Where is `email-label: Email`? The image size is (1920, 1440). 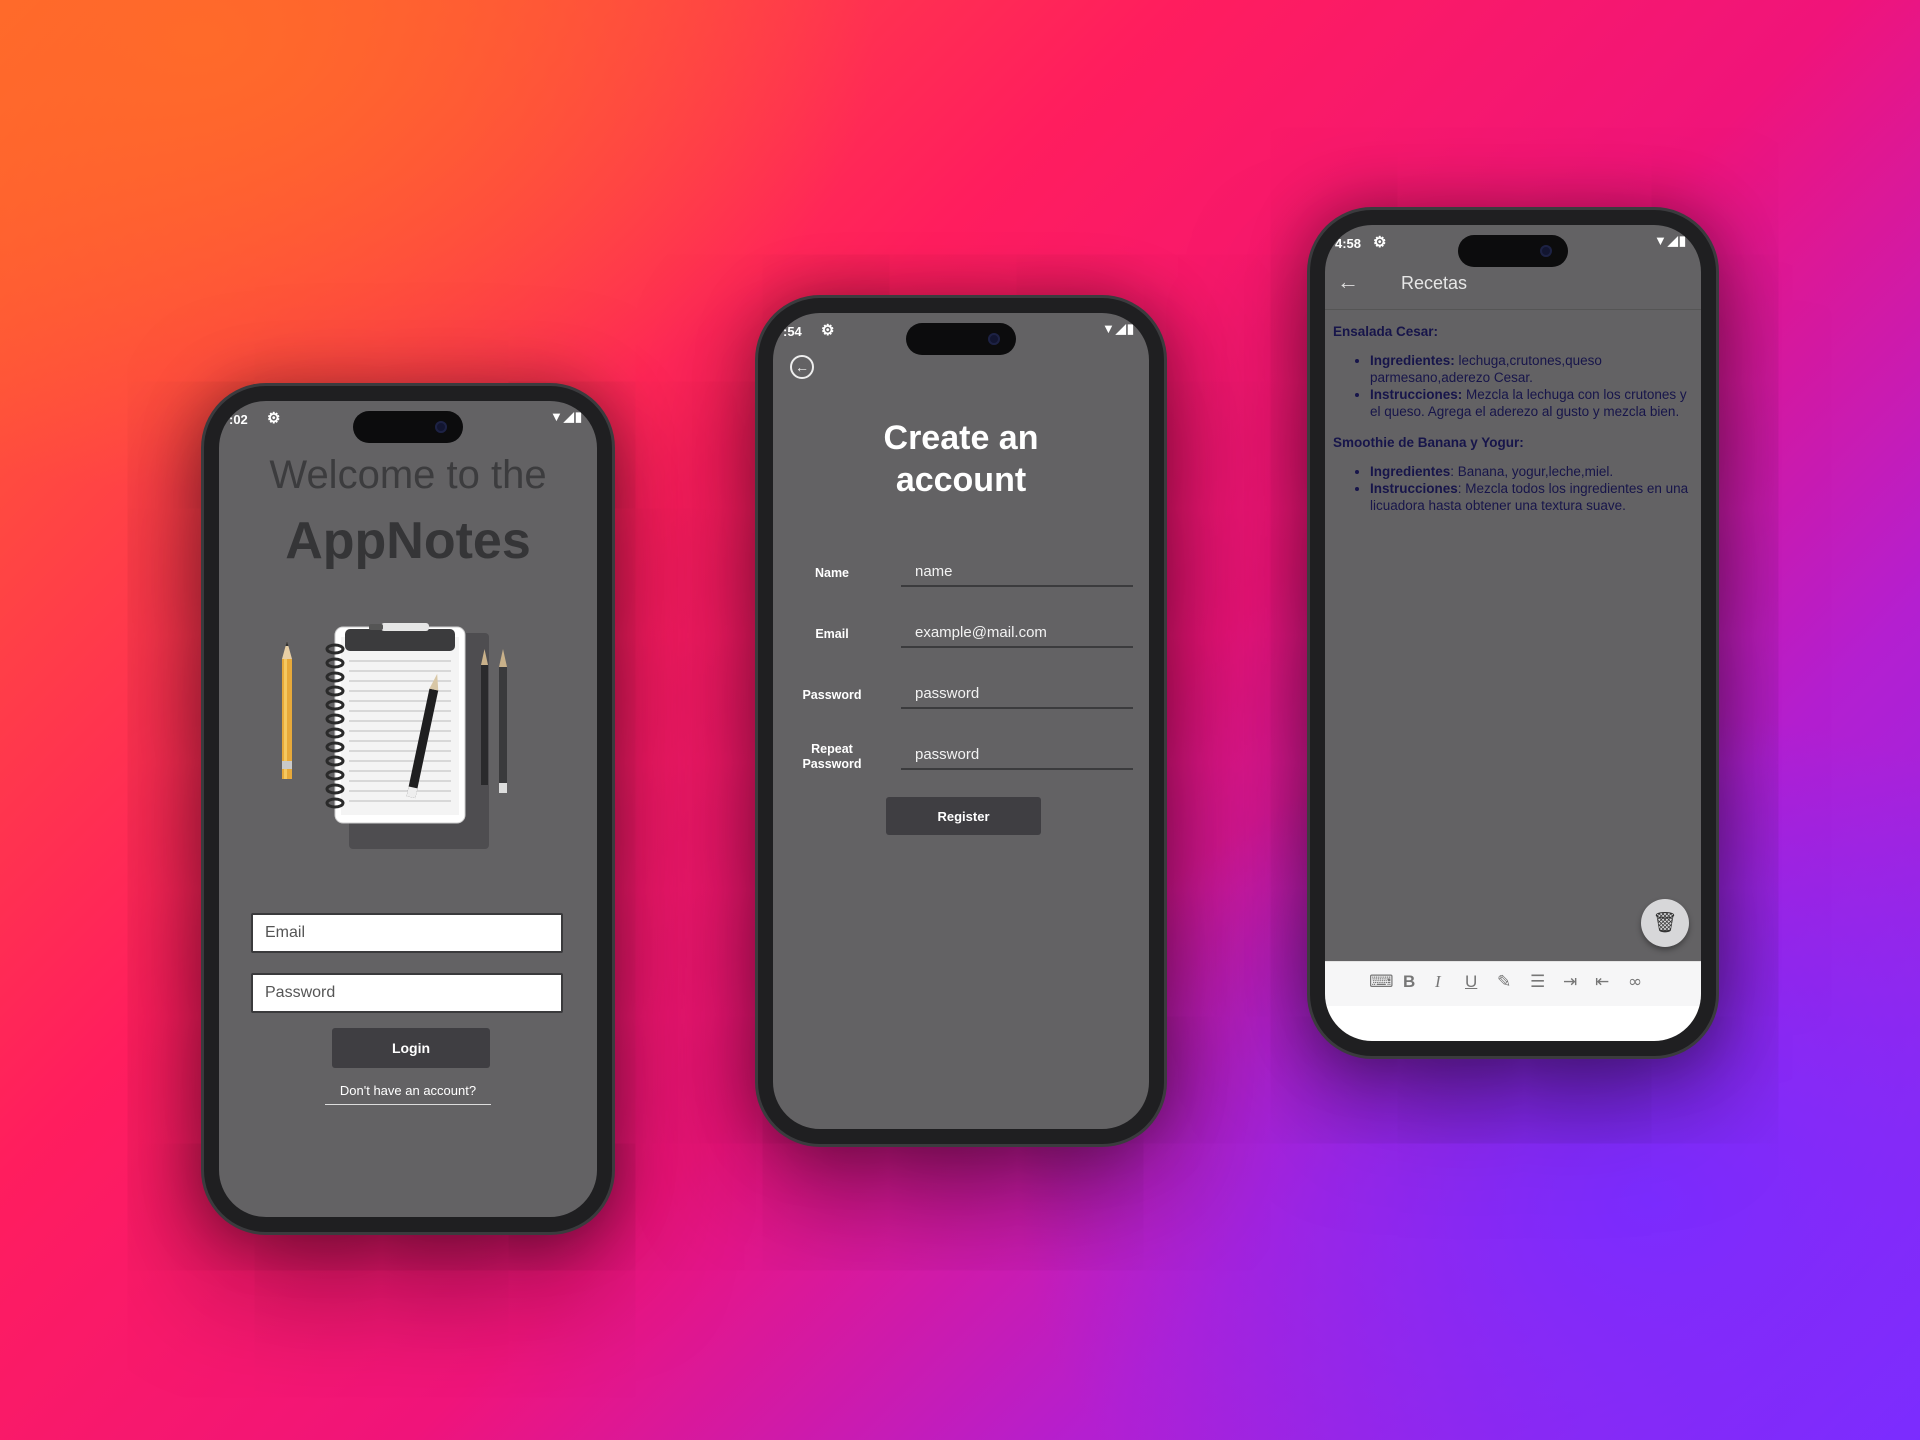
email-label: Email is located at coordinates (832, 634).